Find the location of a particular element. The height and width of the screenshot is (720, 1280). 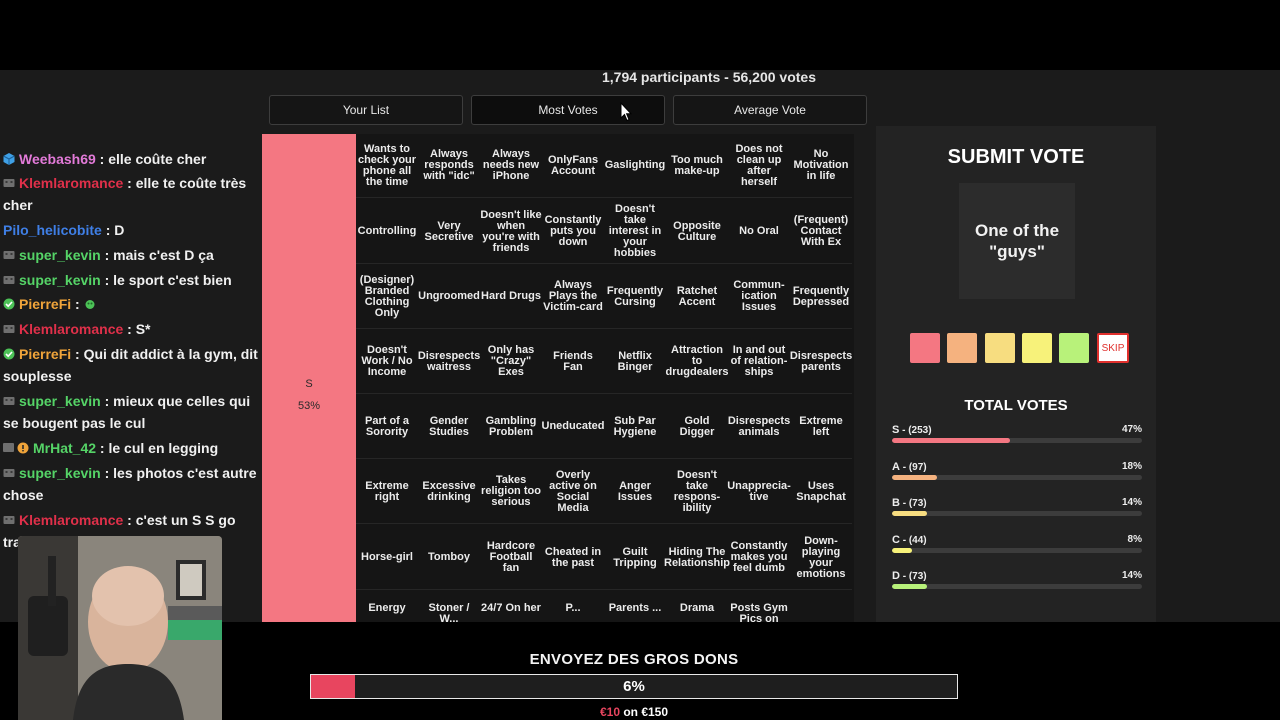

tier-item: Doesn't take respons-ibility is located at coordinates (697, 492).